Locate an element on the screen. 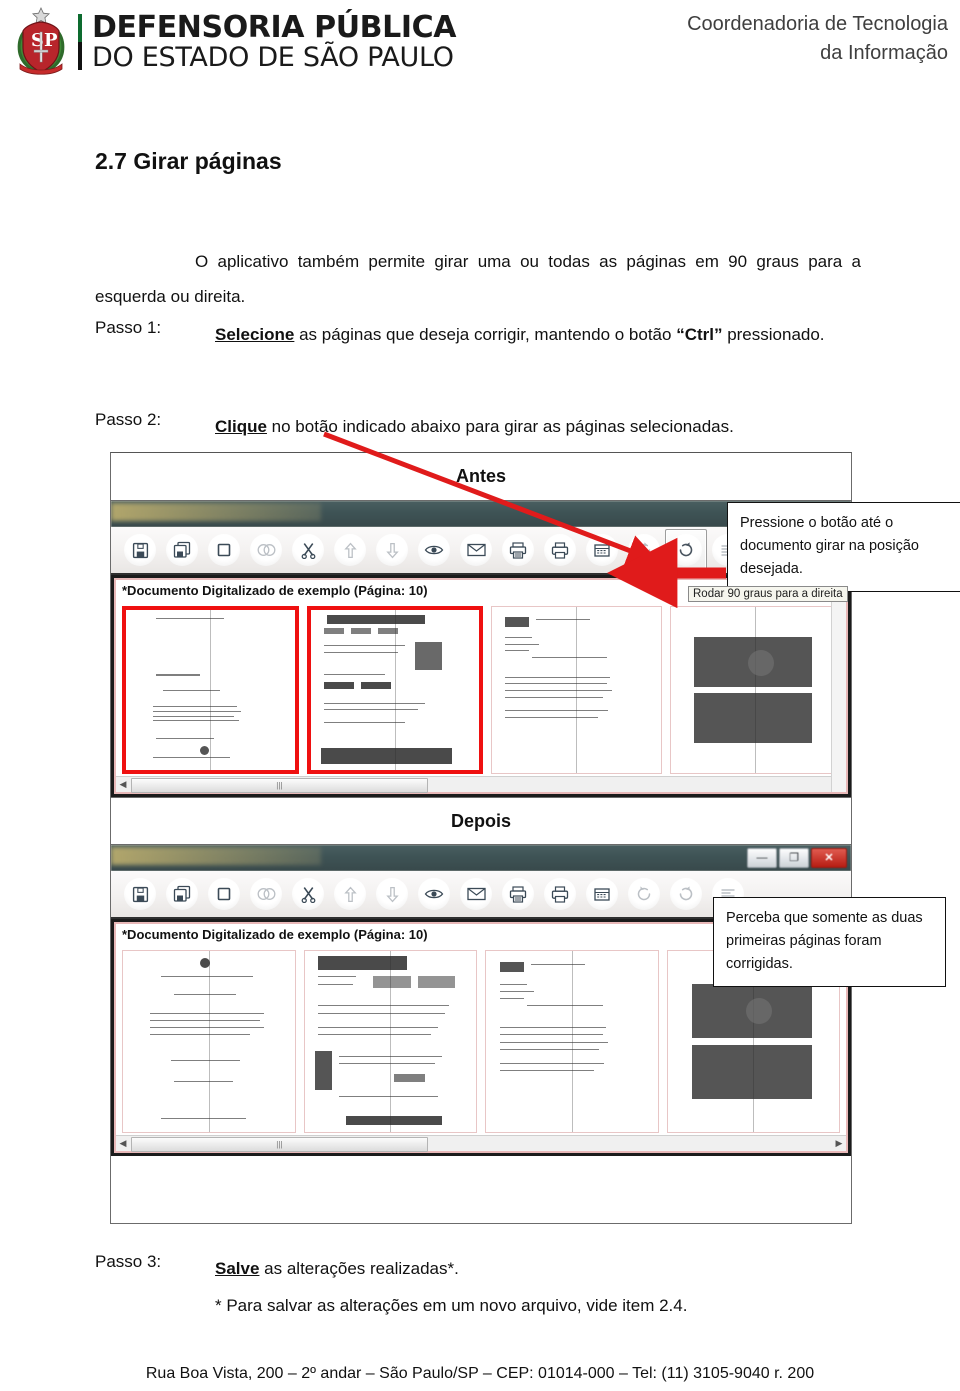  brand-line-1: DEFENSORIA PÚBLICA is located at coordinates (274, 27).